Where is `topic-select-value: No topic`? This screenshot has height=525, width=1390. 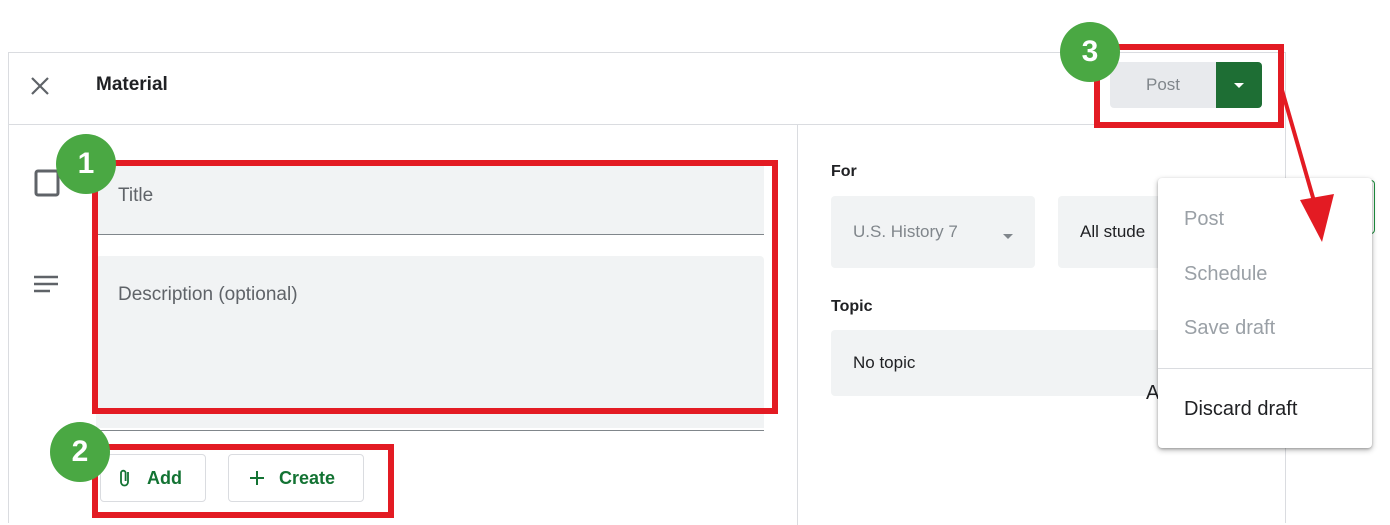 topic-select-value: No topic is located at coordinates (884, 362).